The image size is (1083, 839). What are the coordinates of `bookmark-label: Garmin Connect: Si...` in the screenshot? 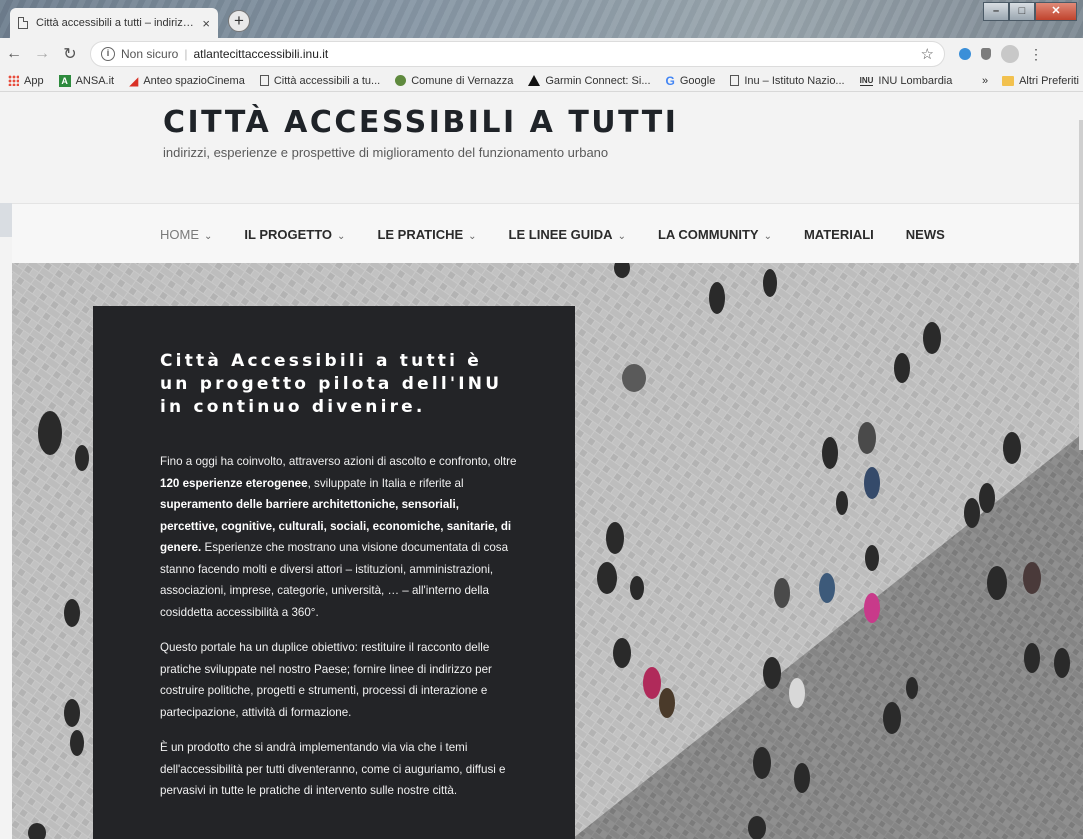 It's located at (598, 80).